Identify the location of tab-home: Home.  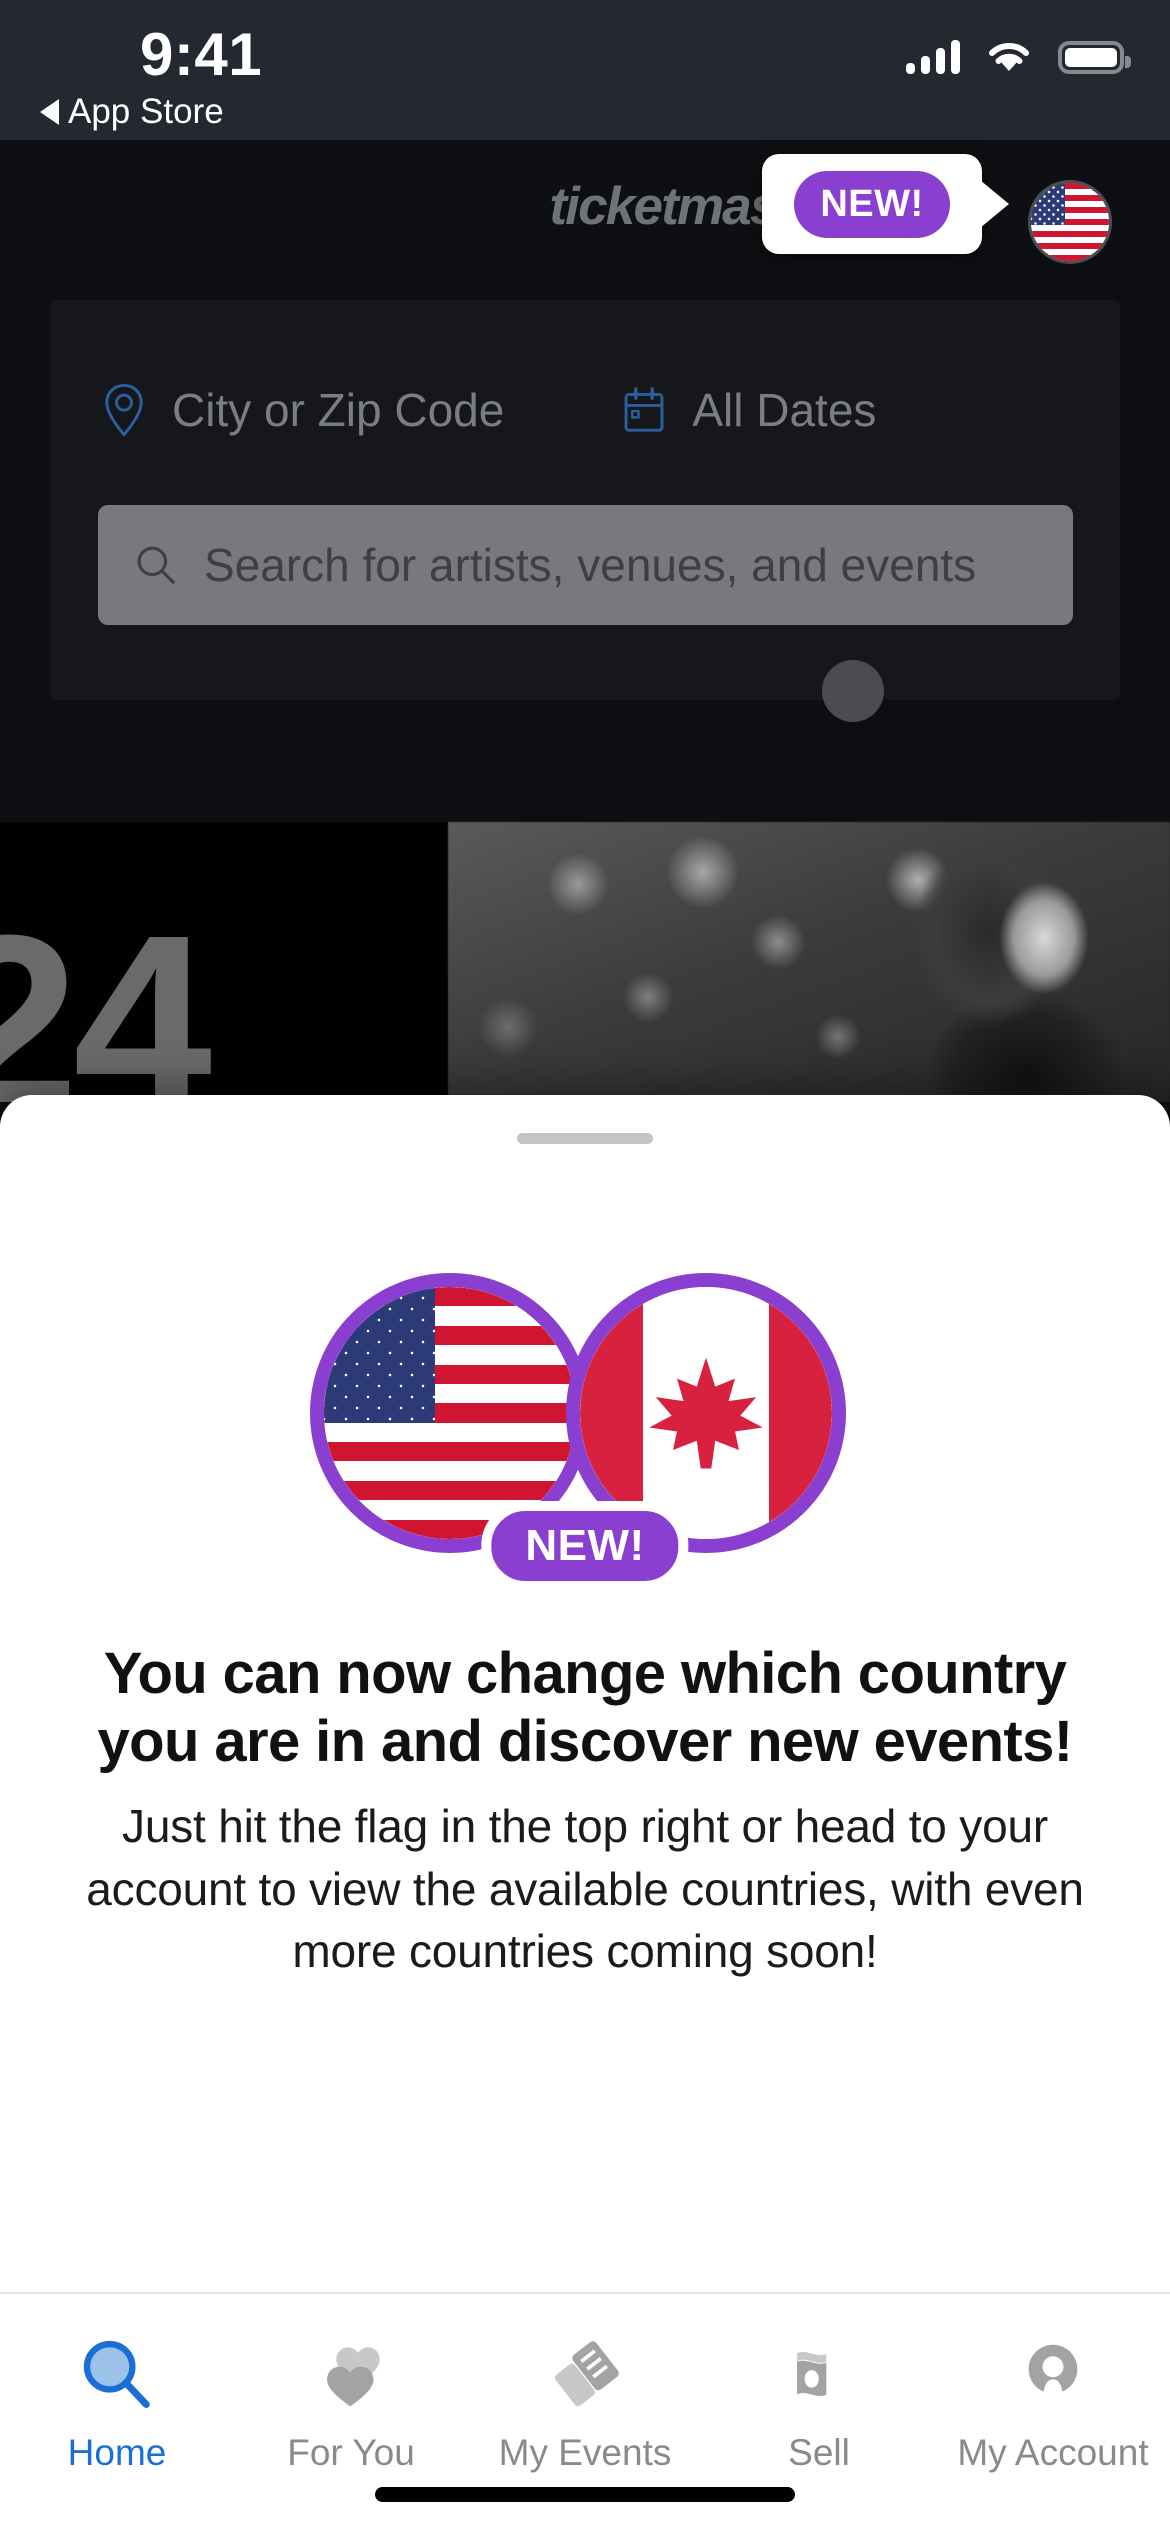
(117, 2403).